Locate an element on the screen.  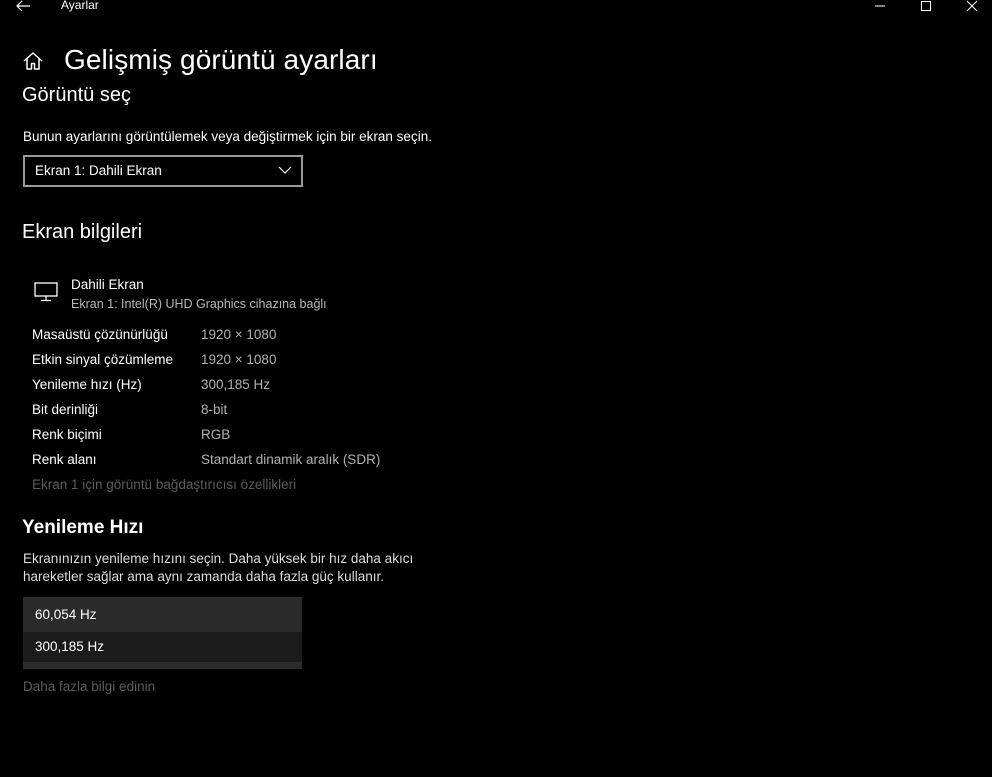
refresh-rate-option-label: 300,185 Hz is located at coordinates (70, 646).